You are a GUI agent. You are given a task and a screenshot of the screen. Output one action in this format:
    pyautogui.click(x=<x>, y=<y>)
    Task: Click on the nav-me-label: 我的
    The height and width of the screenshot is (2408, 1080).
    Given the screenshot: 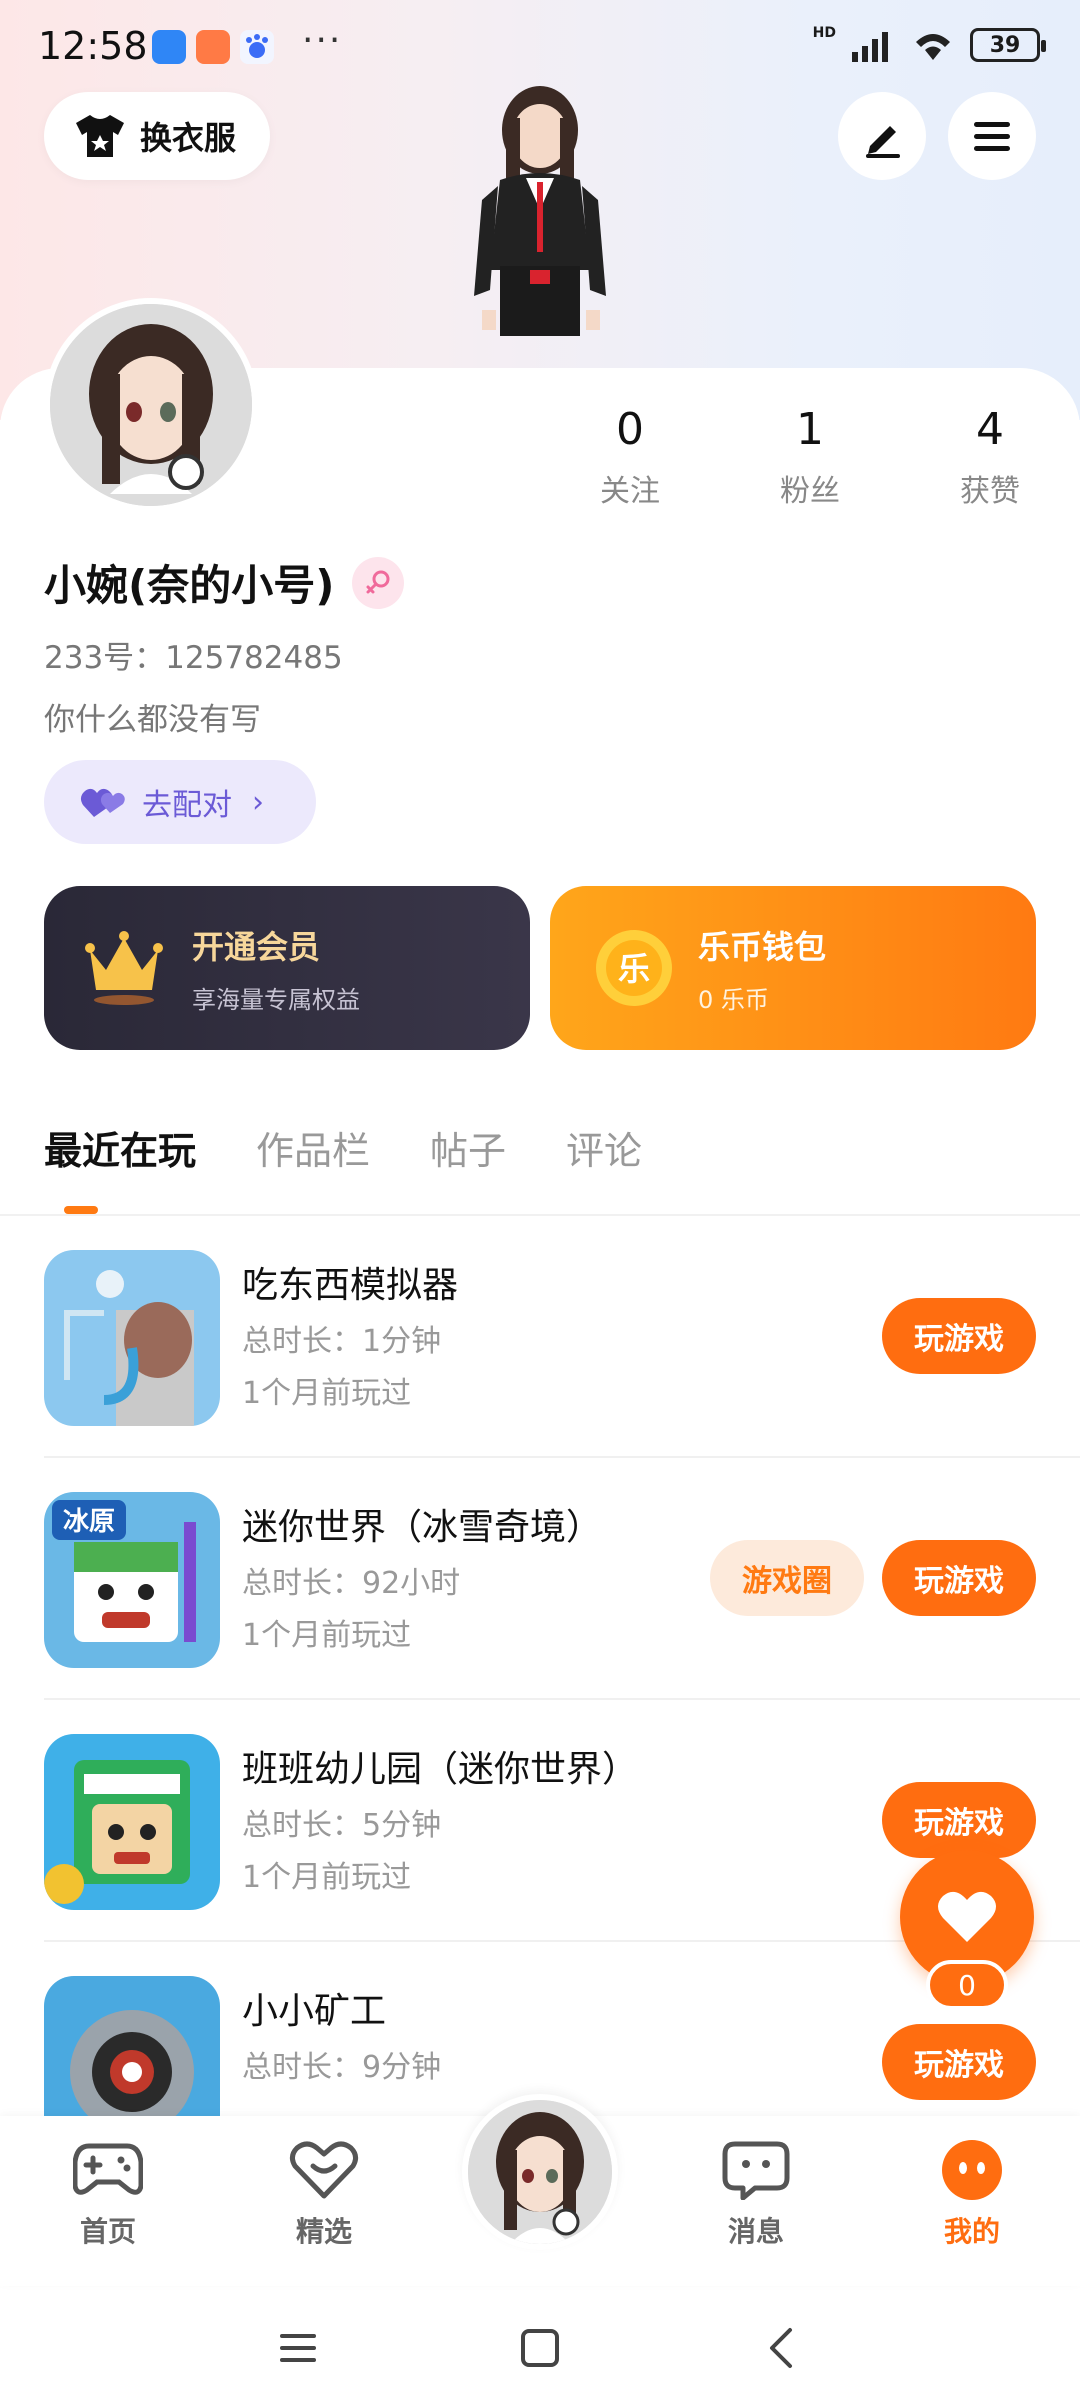 What is the action you would take?
    pyautogui.click(x=971, y=2231)
    